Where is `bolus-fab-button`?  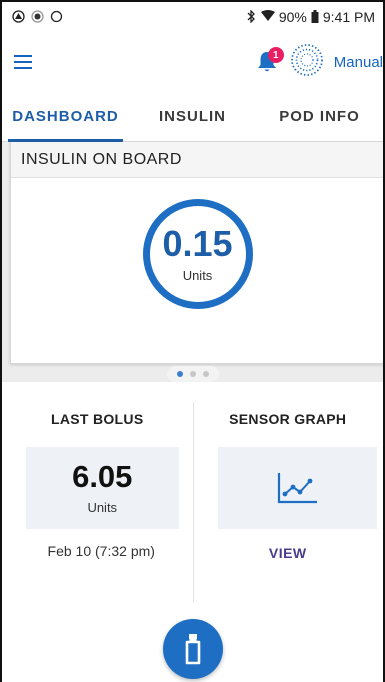
bolus-fab-button is located at coordinates (192, 649).